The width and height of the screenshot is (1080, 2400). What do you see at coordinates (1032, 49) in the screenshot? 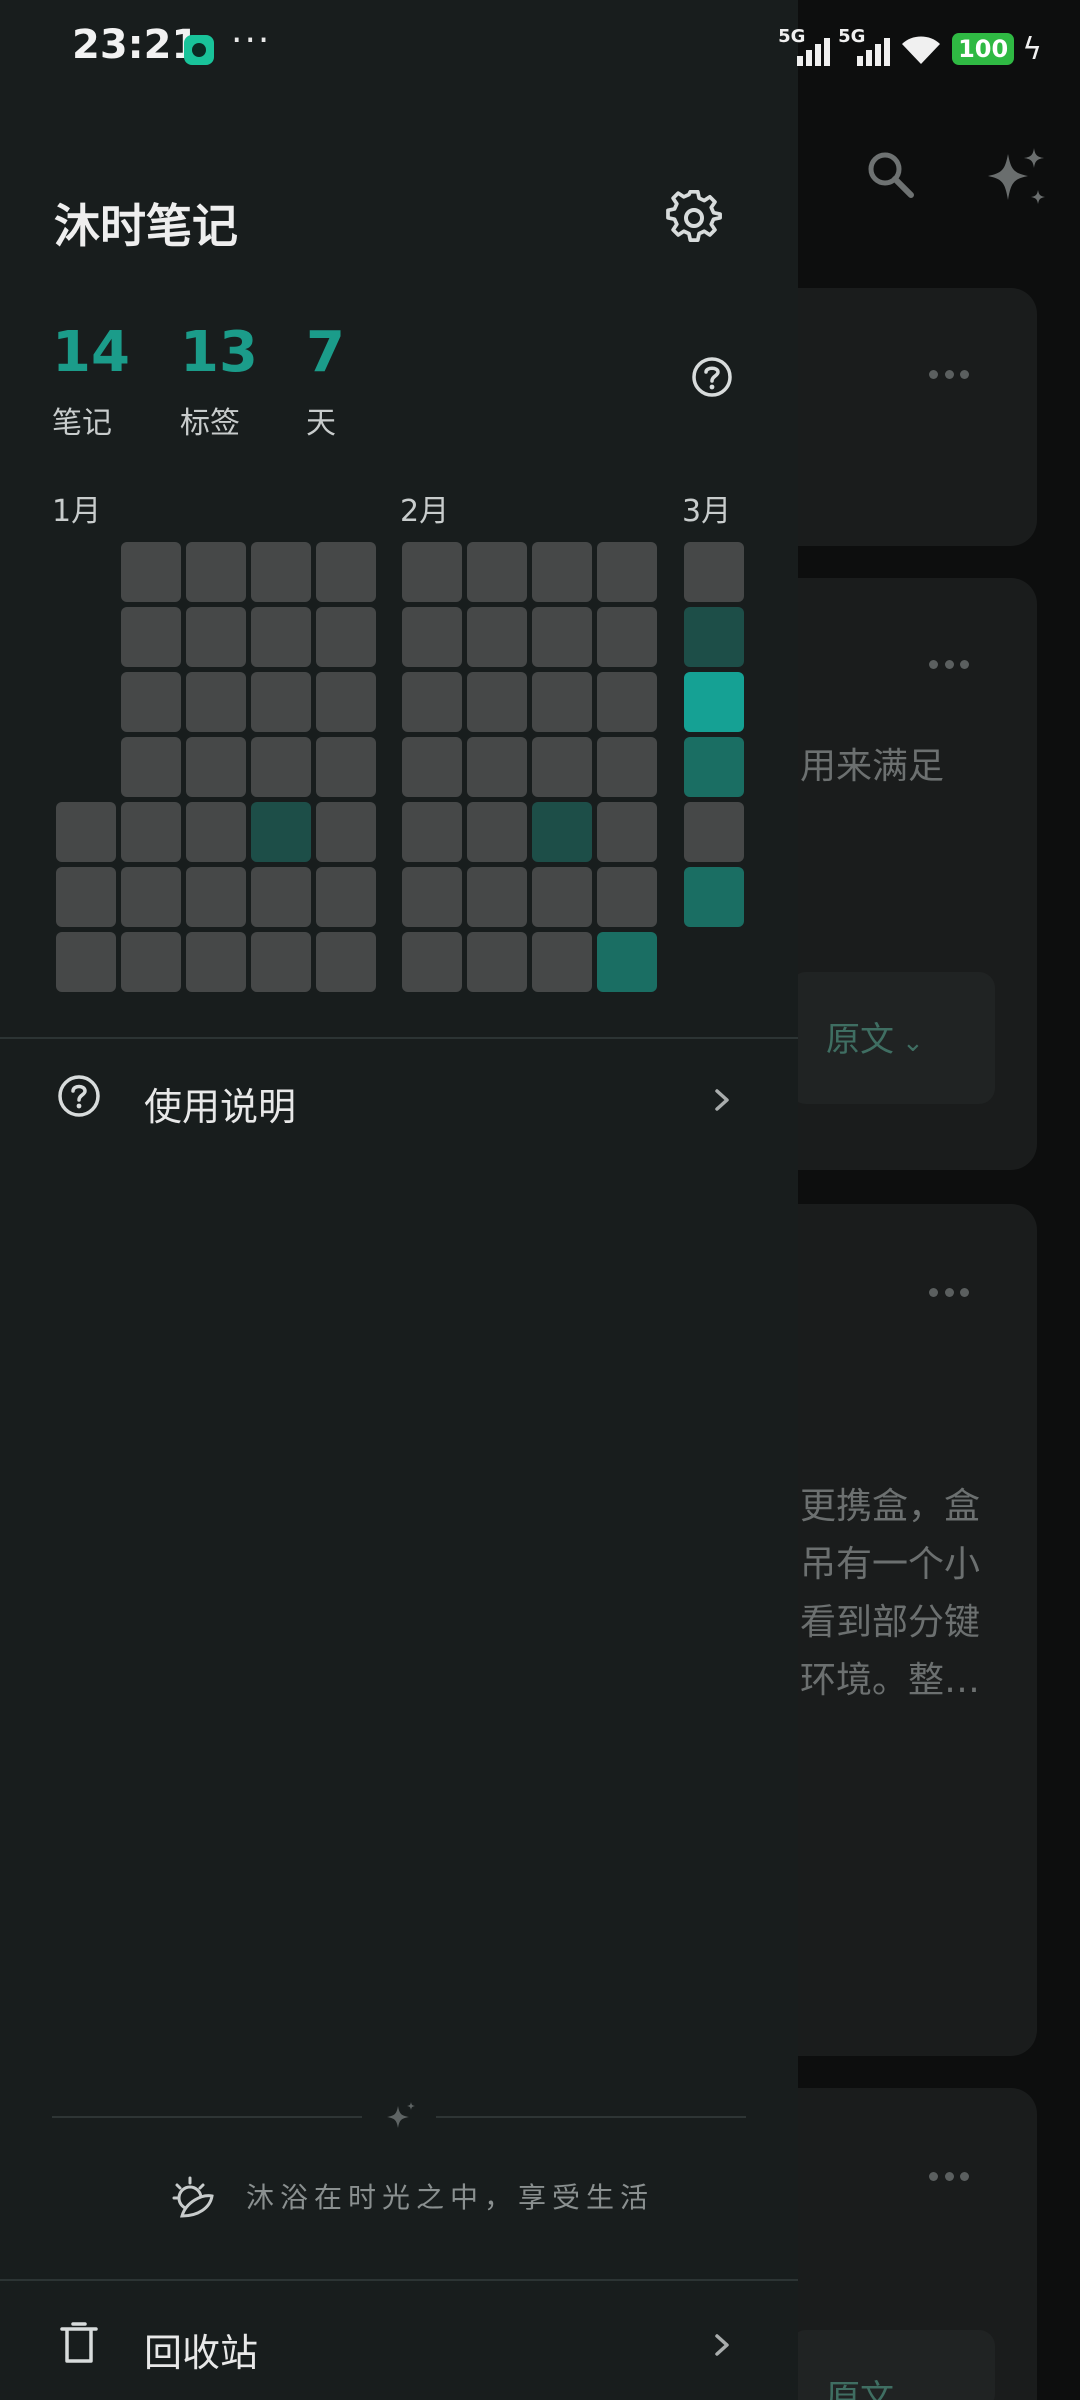
I see `charging-icon: ϟ` at bounding box center [1032, 49].